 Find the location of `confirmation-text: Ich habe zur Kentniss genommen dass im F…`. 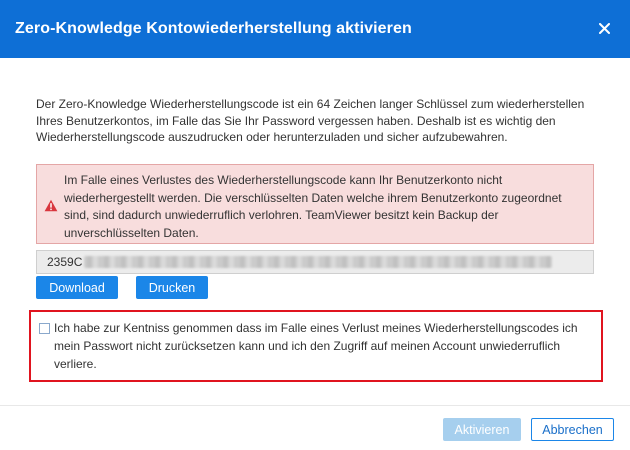

confirmation-text: Ich habe zur Kentniss genommen dass im F… is located at coordinates (326, 346).